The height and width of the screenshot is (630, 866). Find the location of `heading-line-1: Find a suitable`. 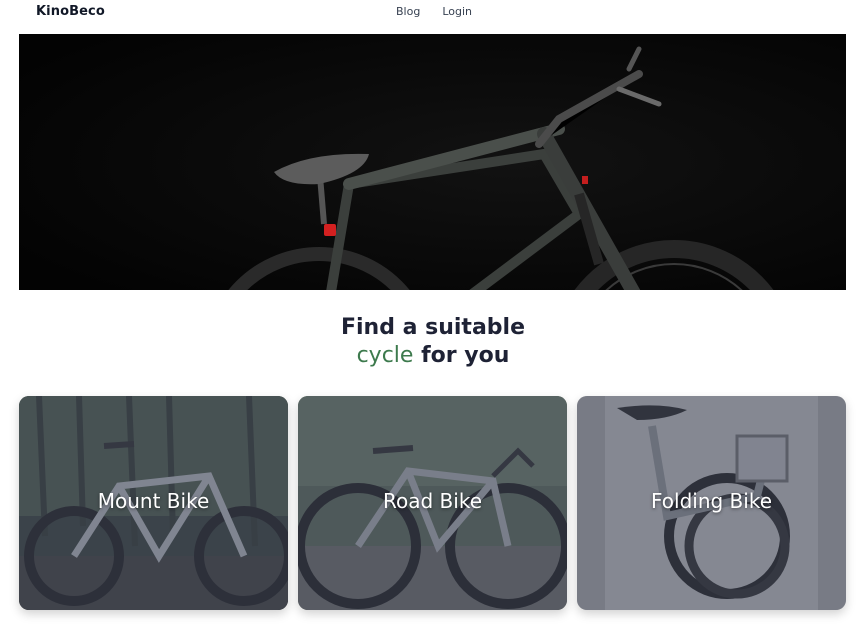

heading-line-1: Find a suitable is located at coordinates (432, 327).